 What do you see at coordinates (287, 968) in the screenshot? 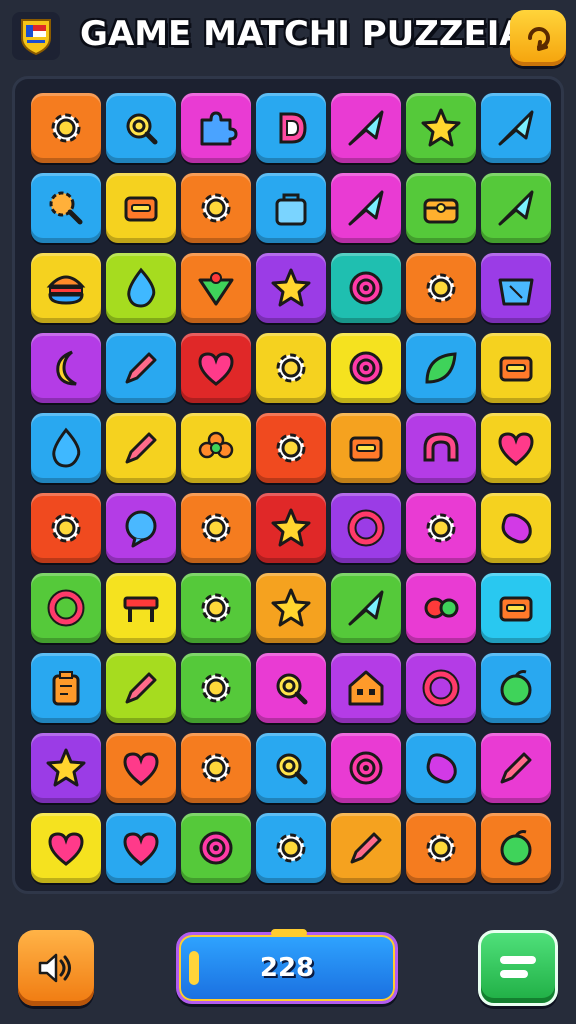
I see `score-value: 228` at bounding box center [287, 968].